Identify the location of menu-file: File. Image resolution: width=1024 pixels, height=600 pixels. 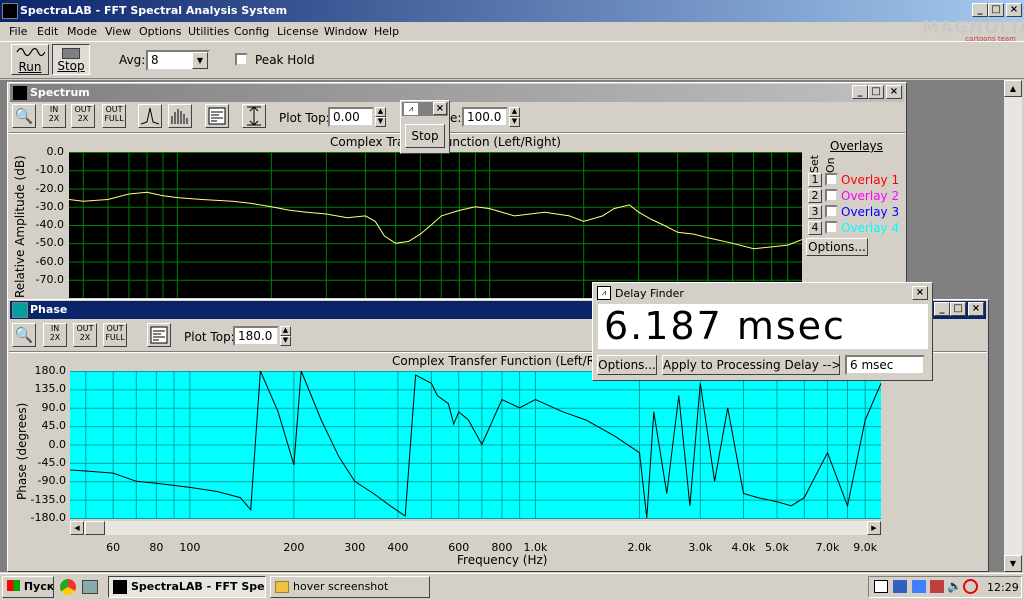
(18, 31).